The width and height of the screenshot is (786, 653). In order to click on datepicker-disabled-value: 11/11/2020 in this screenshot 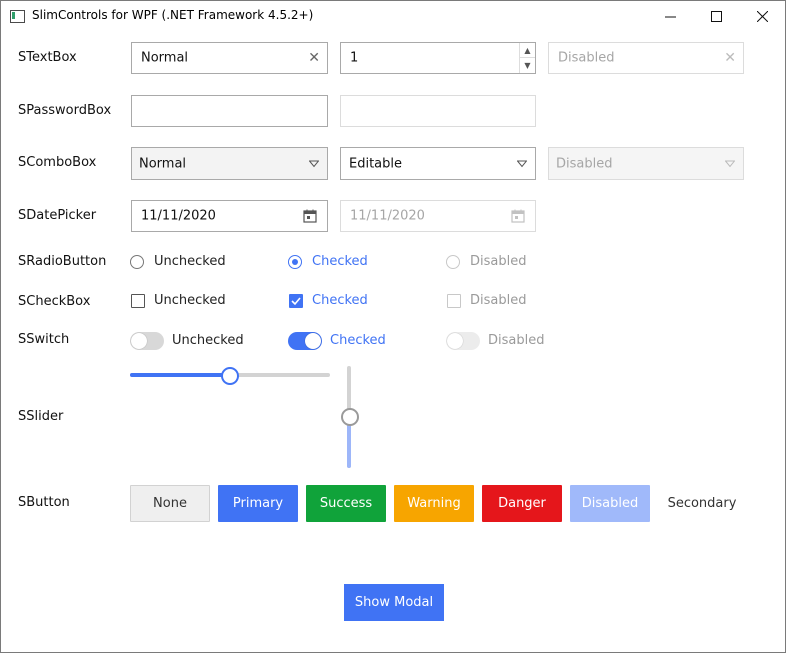, I will do `click(387, 216)`.